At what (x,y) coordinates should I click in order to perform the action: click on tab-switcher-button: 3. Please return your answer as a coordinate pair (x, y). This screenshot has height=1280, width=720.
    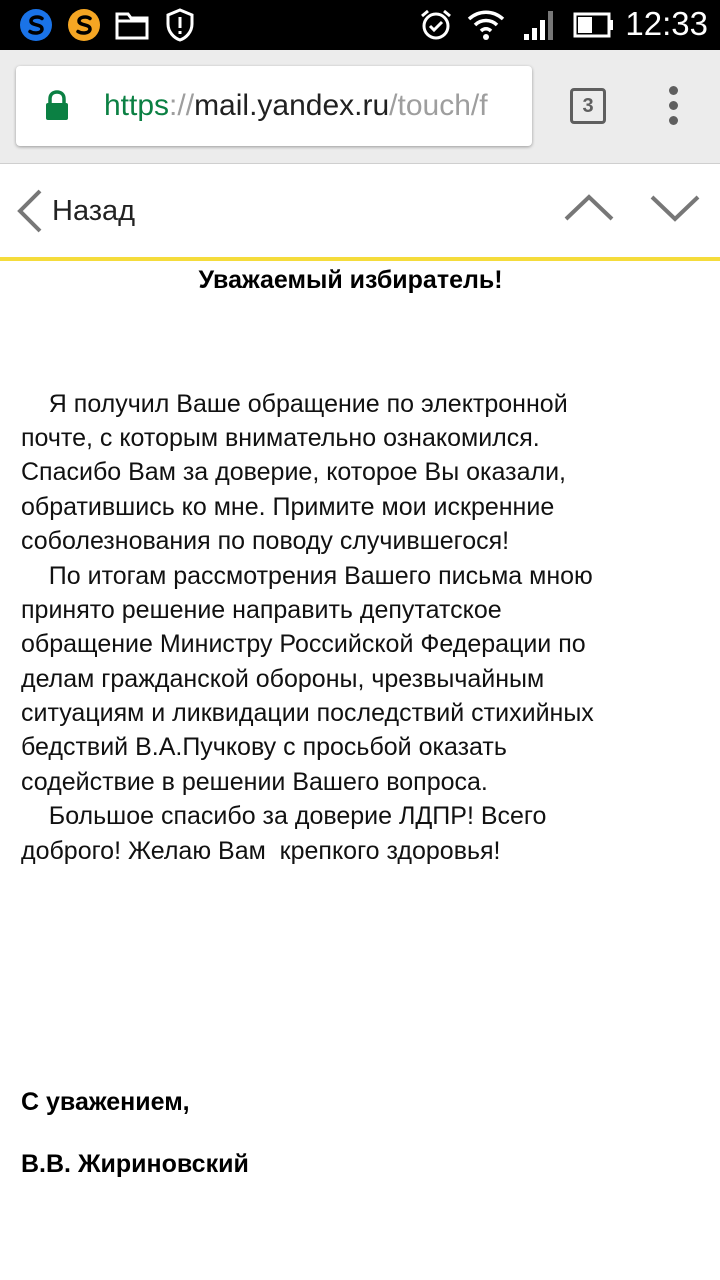
    Looking at the image, I should click on (588, 106).